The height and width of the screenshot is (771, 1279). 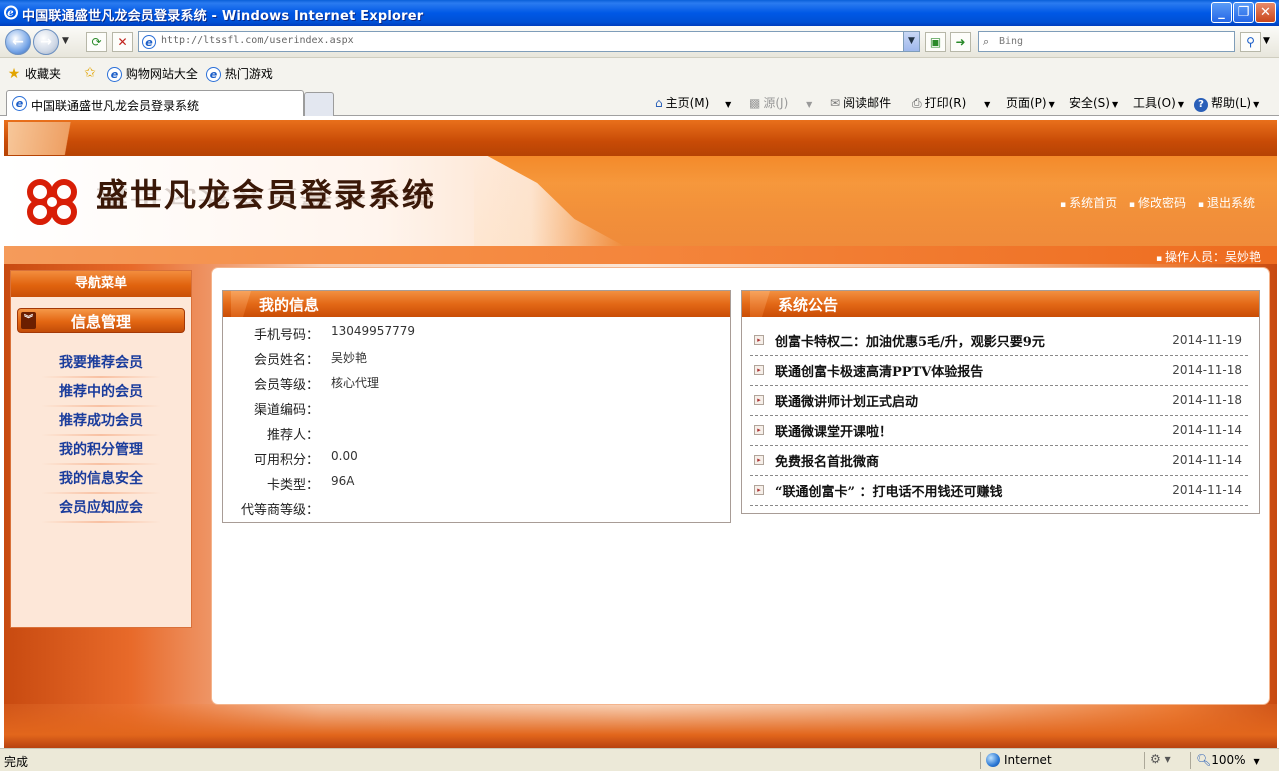 What do you see at coordinates (149, 42) in the screenshot?
I see `page-icon: e` at bounding box center [149, 42].